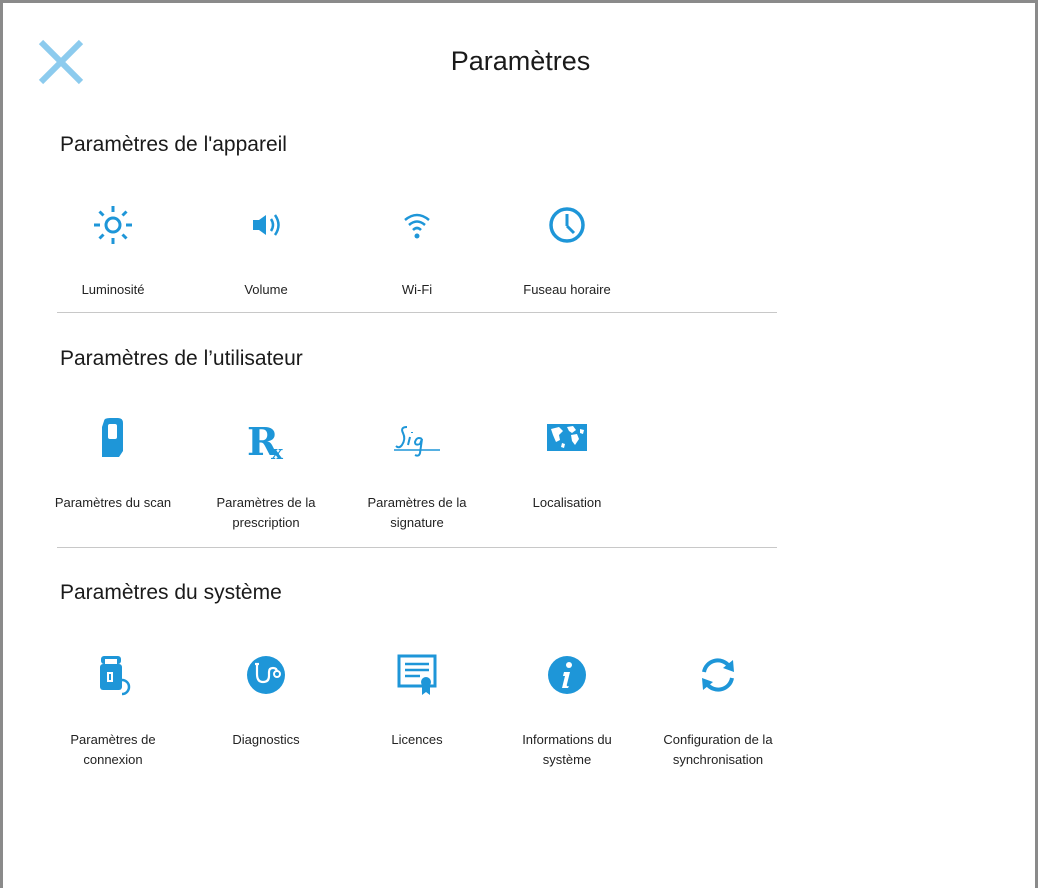 The image size is (1041, 888). I want to click on prescription-settings-label: Paramètres de la prescription, so click(266, 512).